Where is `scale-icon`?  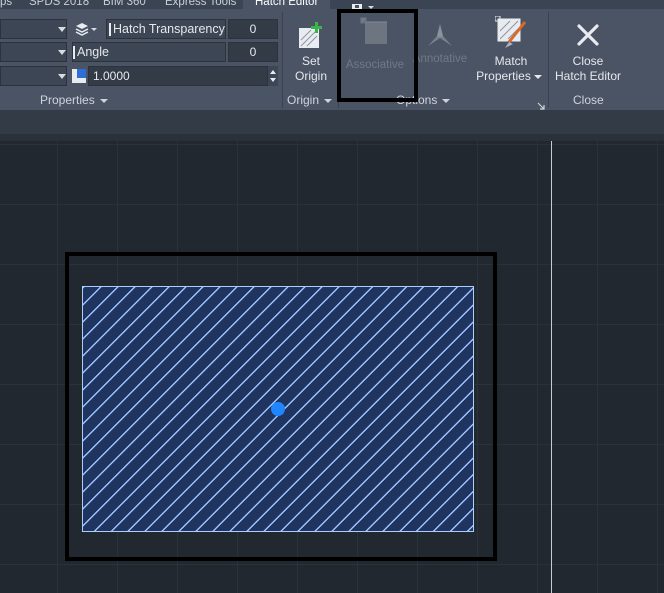
scale-icon is located at coordinates (79, 78).